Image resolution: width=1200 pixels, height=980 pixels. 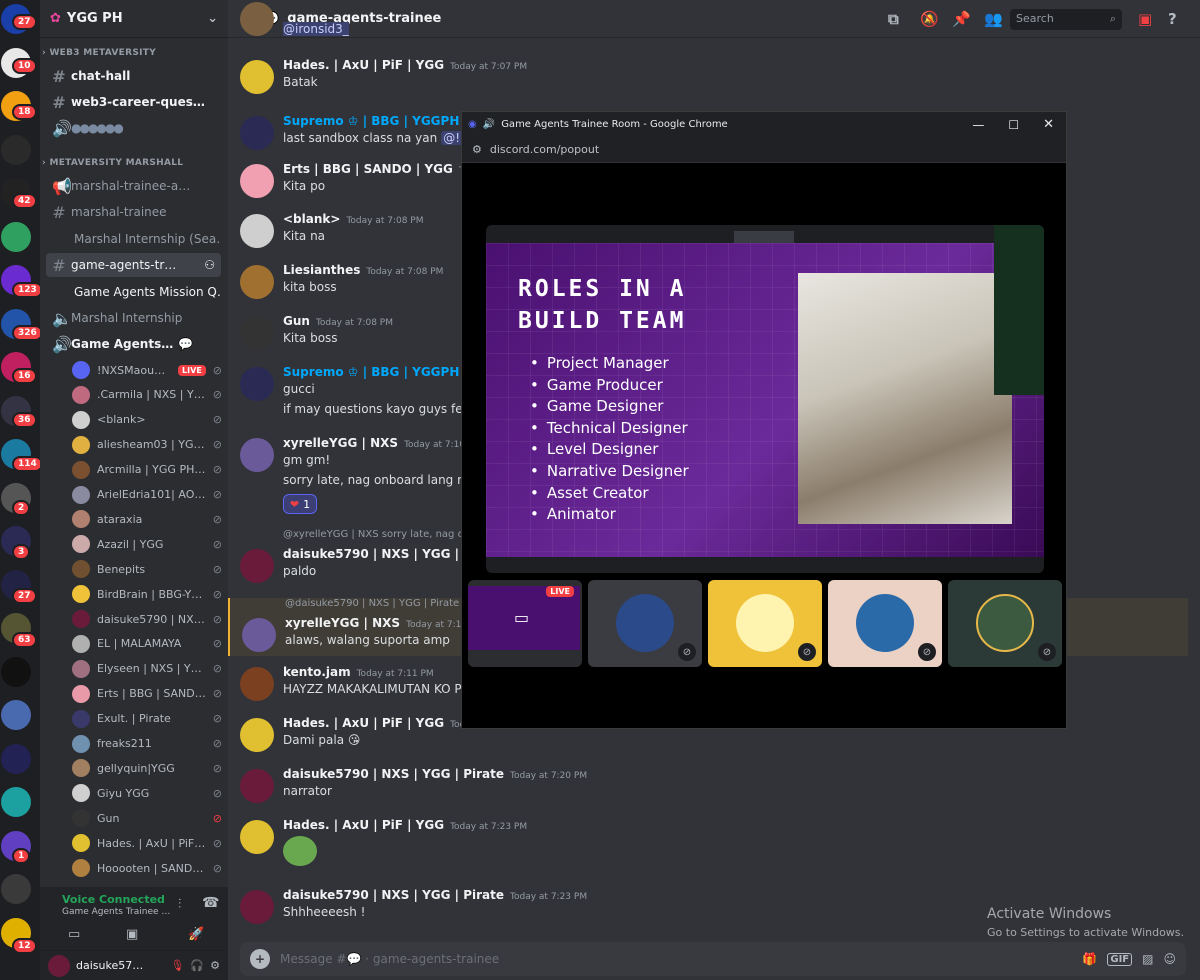 What do you see at coordinates (147, 544) in the screenshot?
I see `voice-user: Azazil | YGG ⊘` at bounding box center [147, 544].